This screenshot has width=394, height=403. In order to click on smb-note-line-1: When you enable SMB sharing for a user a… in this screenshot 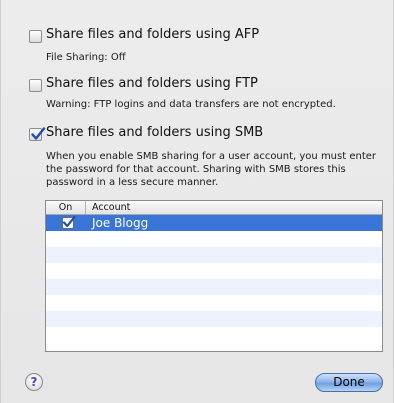, I will do `click(211, 156)`.